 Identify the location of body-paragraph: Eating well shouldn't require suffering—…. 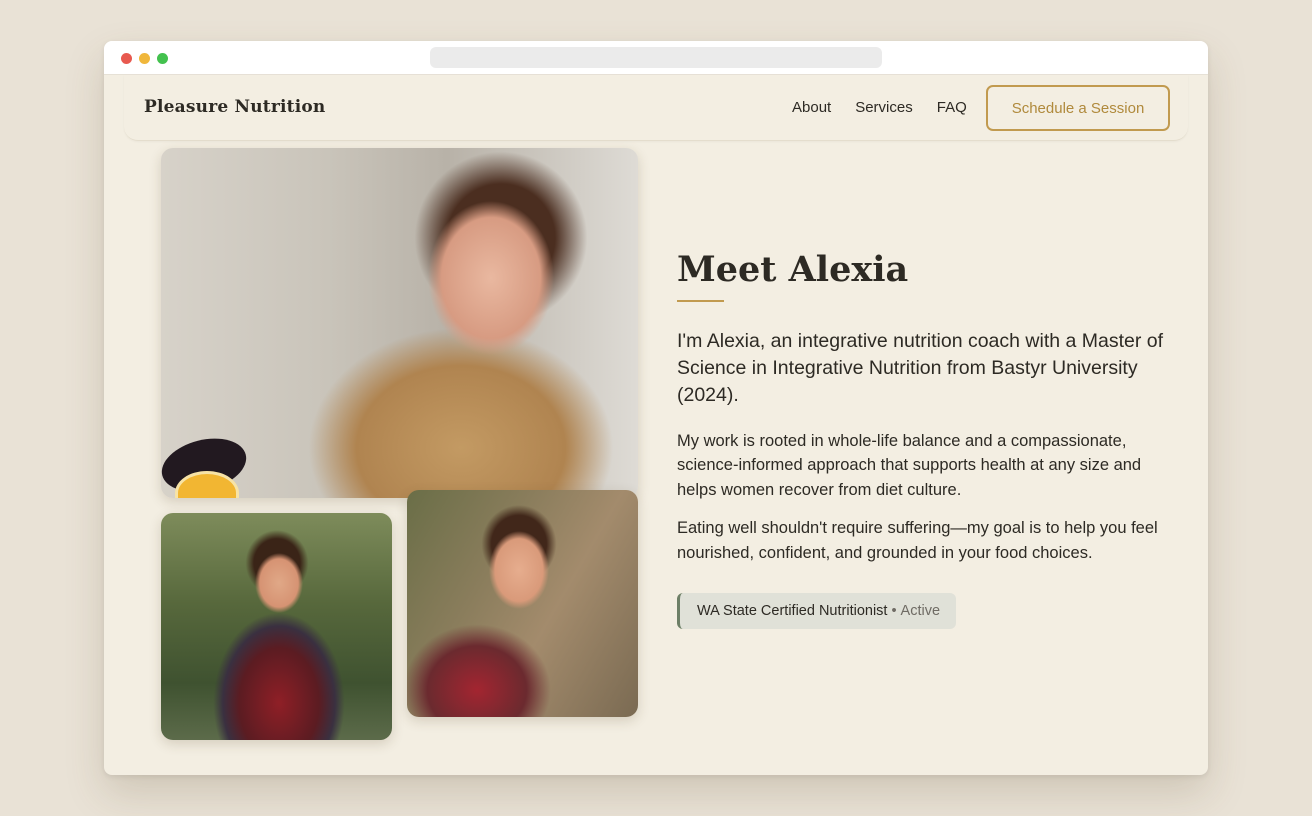
(917, 540).